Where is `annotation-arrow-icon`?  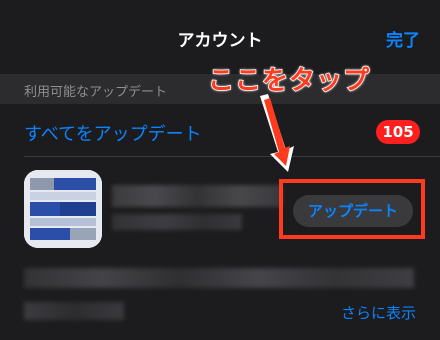 annotation-arrow-icon is located at coordinates (277, 133).